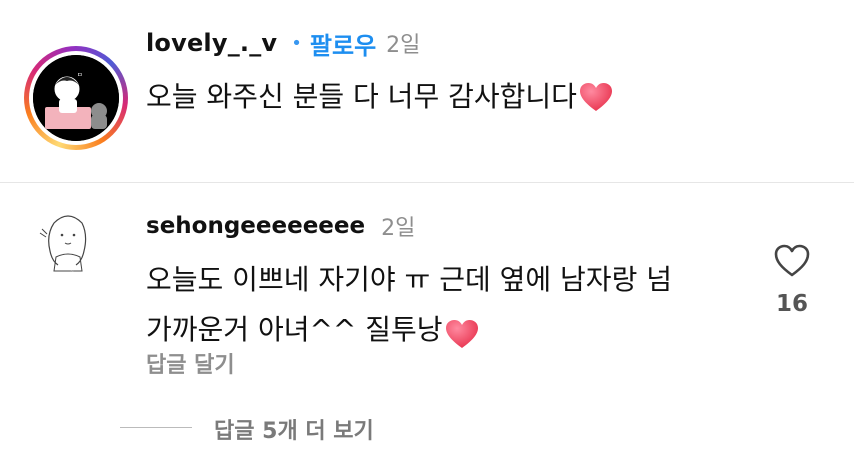 The height and width of the screenshot is (468, 854). What do you see at coordinates (361, 96) in the screenshot?
I see `caption-text: 오늘 와주신 분들 다 너무 감사합니다` at bounding box center [361, 96].